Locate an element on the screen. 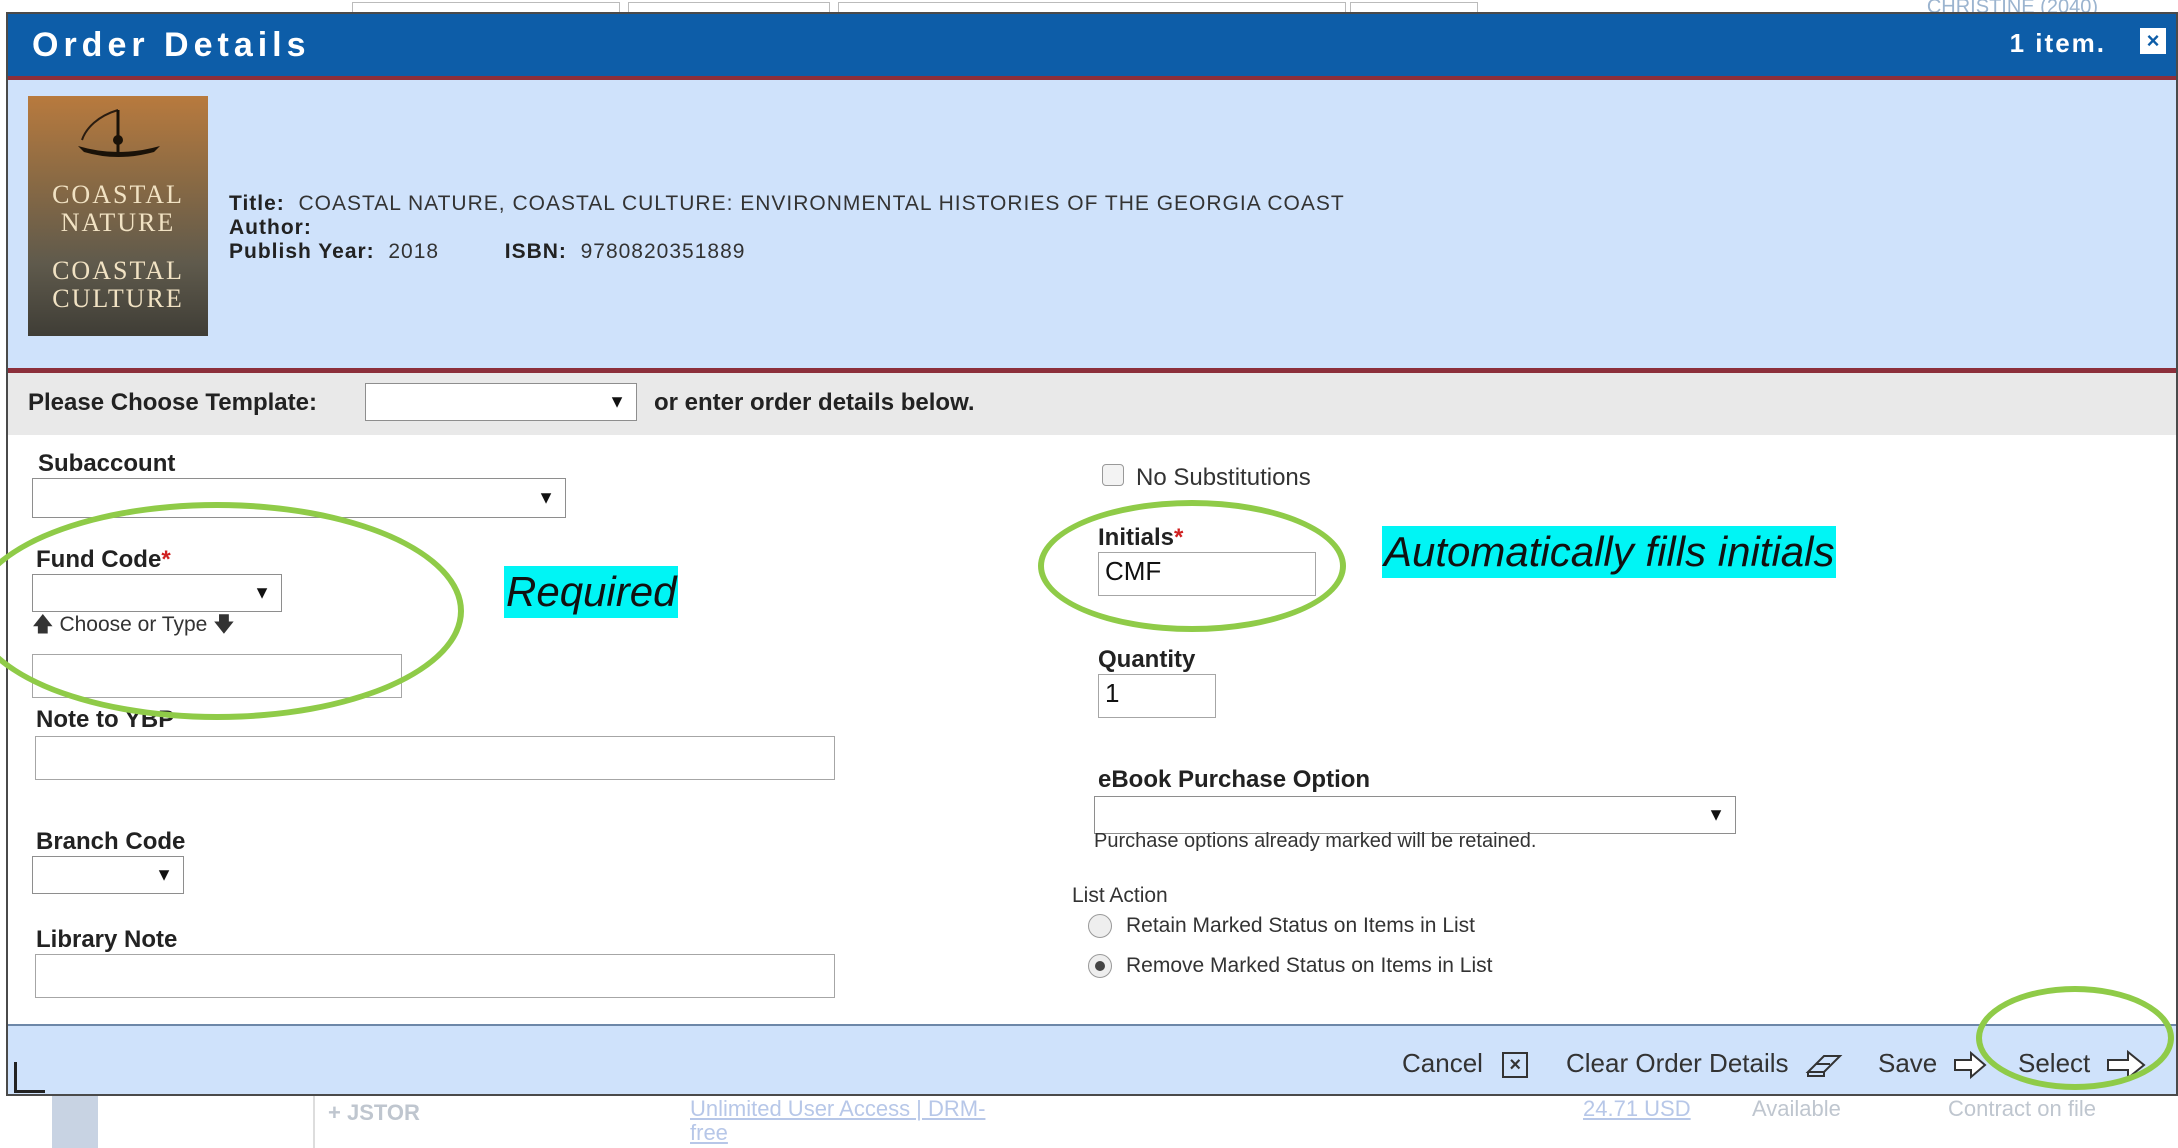 The width and height of the screenshot is (2178, 1148). template-select: ▼ is located at coordinates (501, 402).